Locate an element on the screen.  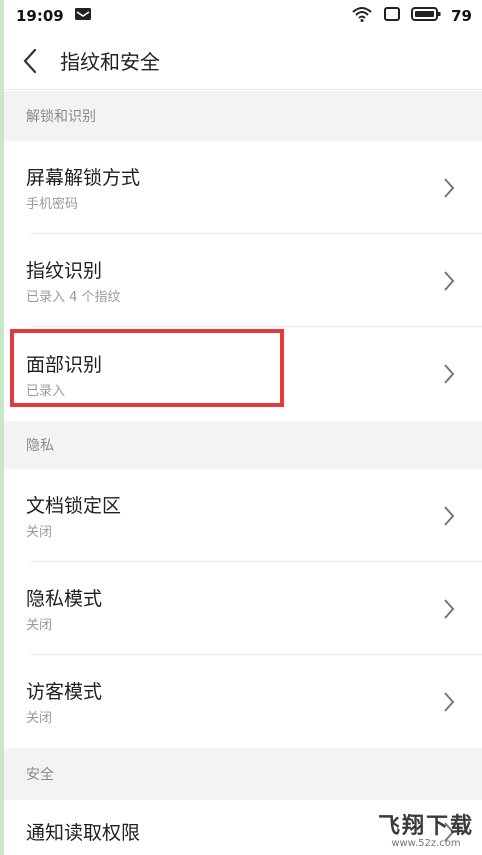
section-header-unlock: 解锁和识别 is located at coordinates (243, 116).